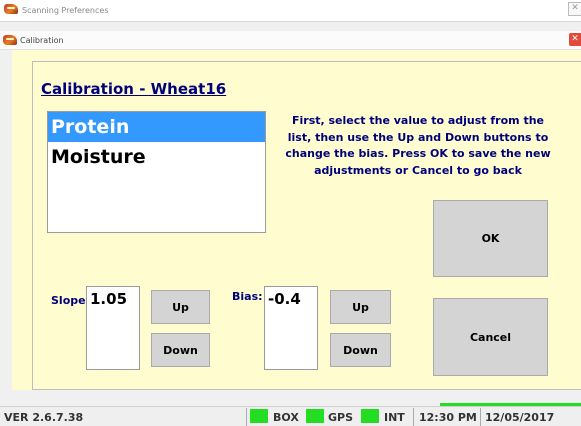  Describe the element at coordinates (315, 416) in the screenshot. I see `gps-status-indicator` at that location.